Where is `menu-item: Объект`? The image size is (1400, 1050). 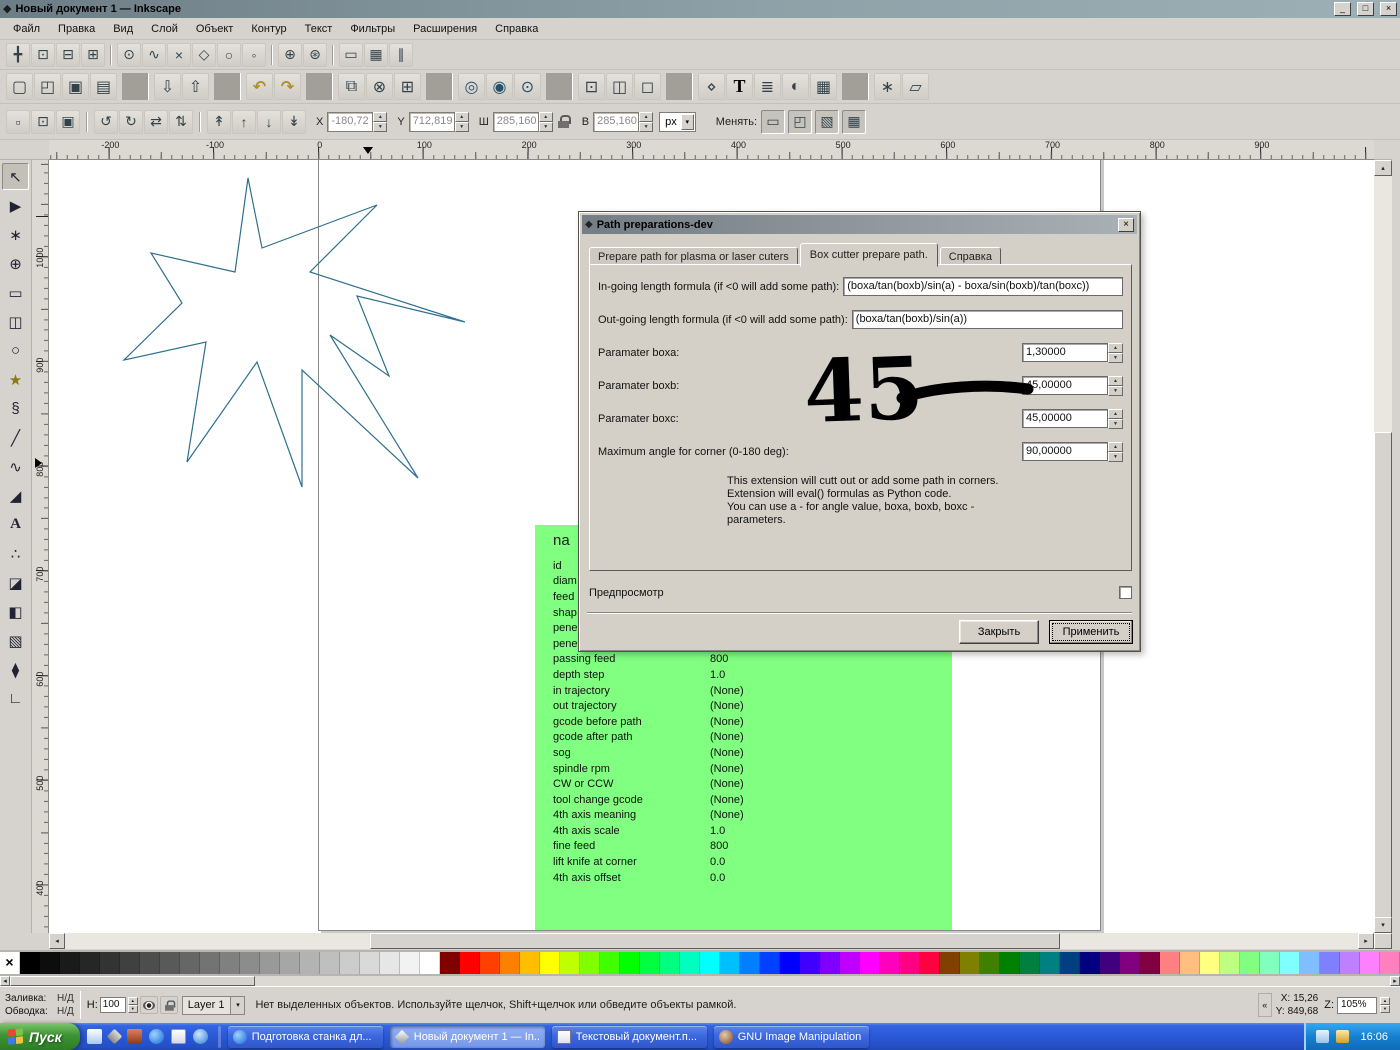 menu-item: Объект is located at coordinates (214, 29).